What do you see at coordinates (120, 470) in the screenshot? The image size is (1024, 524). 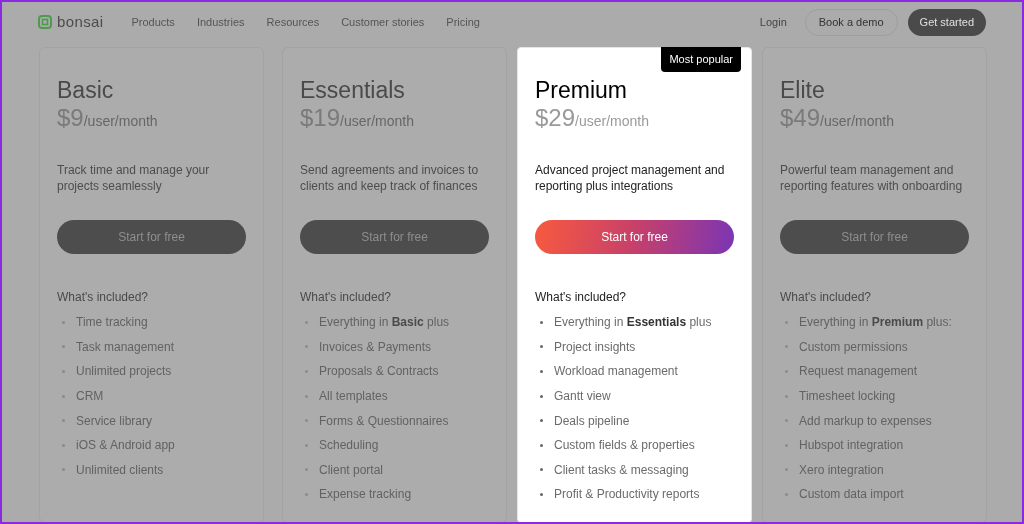 I see `feature-text: Unlimited clients` at bounding box center [120, 470].